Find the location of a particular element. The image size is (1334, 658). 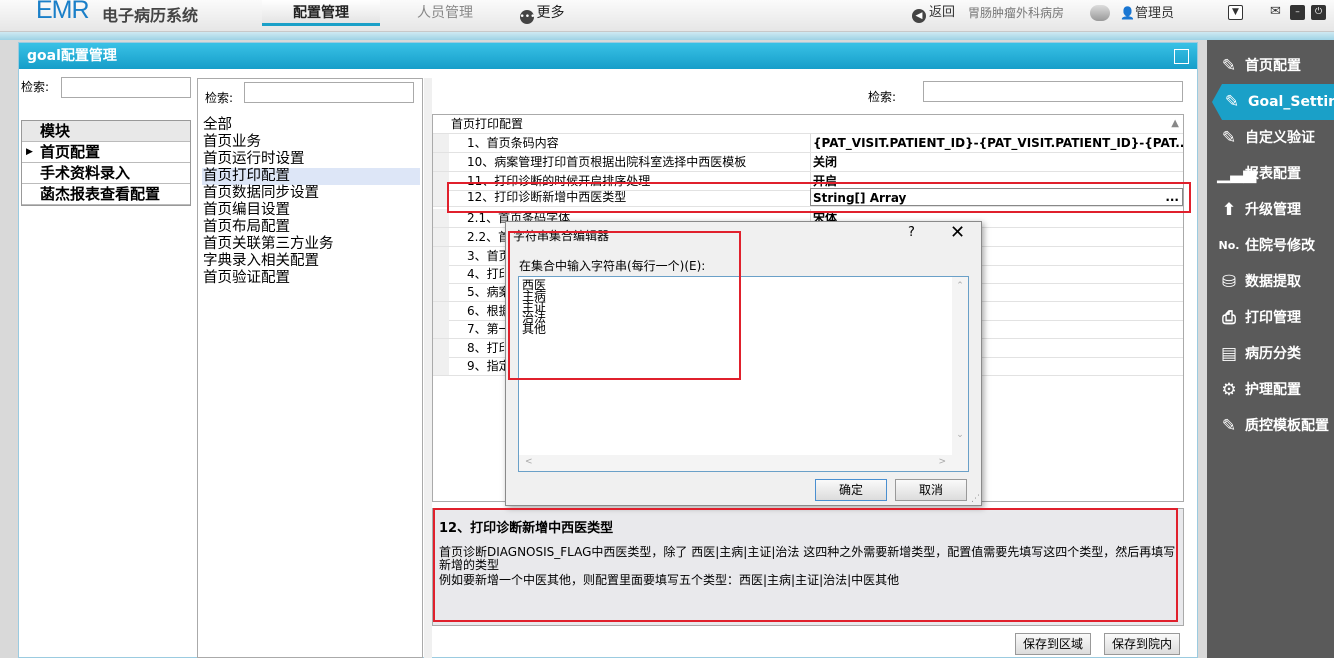

save-to-region-button: 保存到区域 is located at coordinates (1053, 644).